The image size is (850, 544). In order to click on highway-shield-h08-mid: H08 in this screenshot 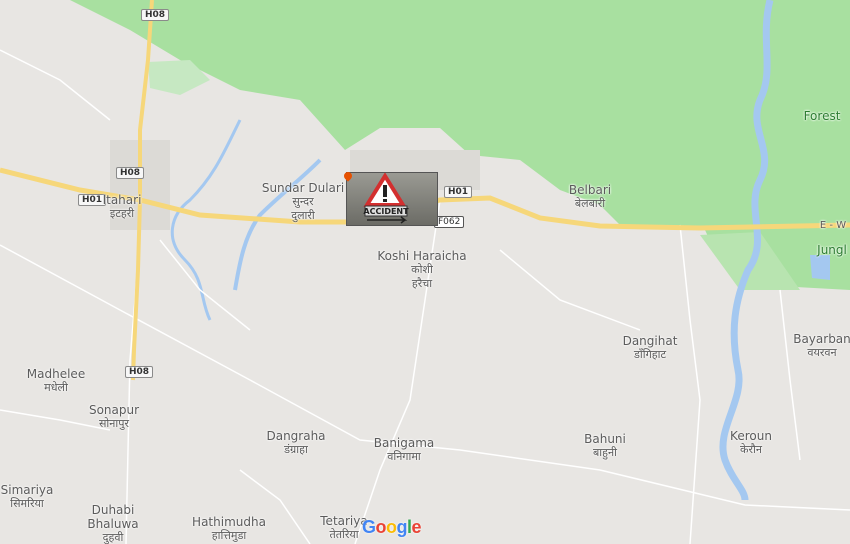, I will do `click(130, 173)`.